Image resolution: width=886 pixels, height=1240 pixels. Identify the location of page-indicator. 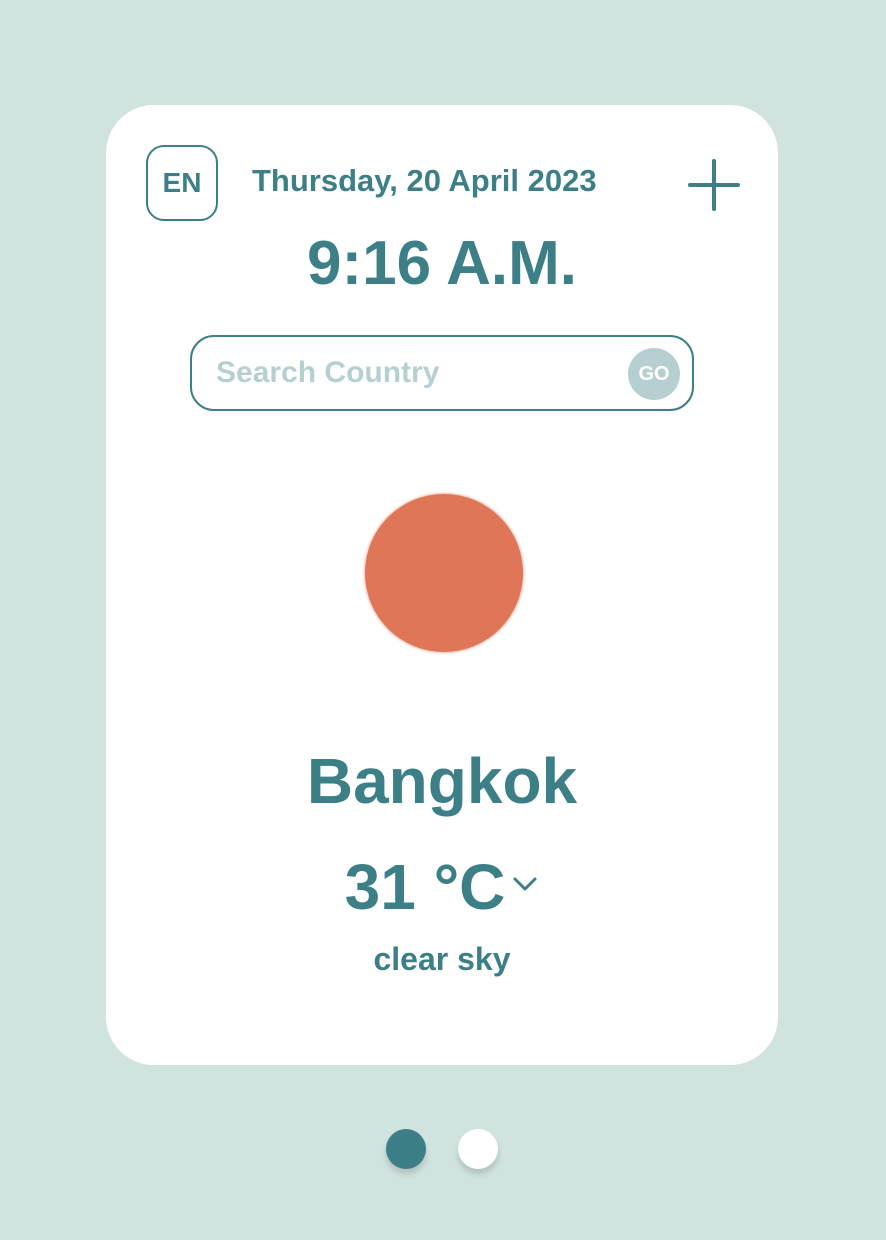
(442, 1149).